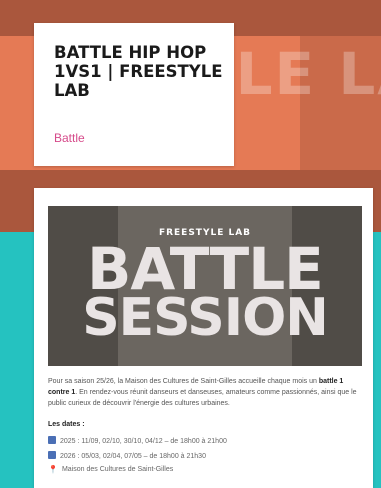  I want to click on location-line: 📍 Maison des Cultures de Saint-Gilles, so click(110, 469).